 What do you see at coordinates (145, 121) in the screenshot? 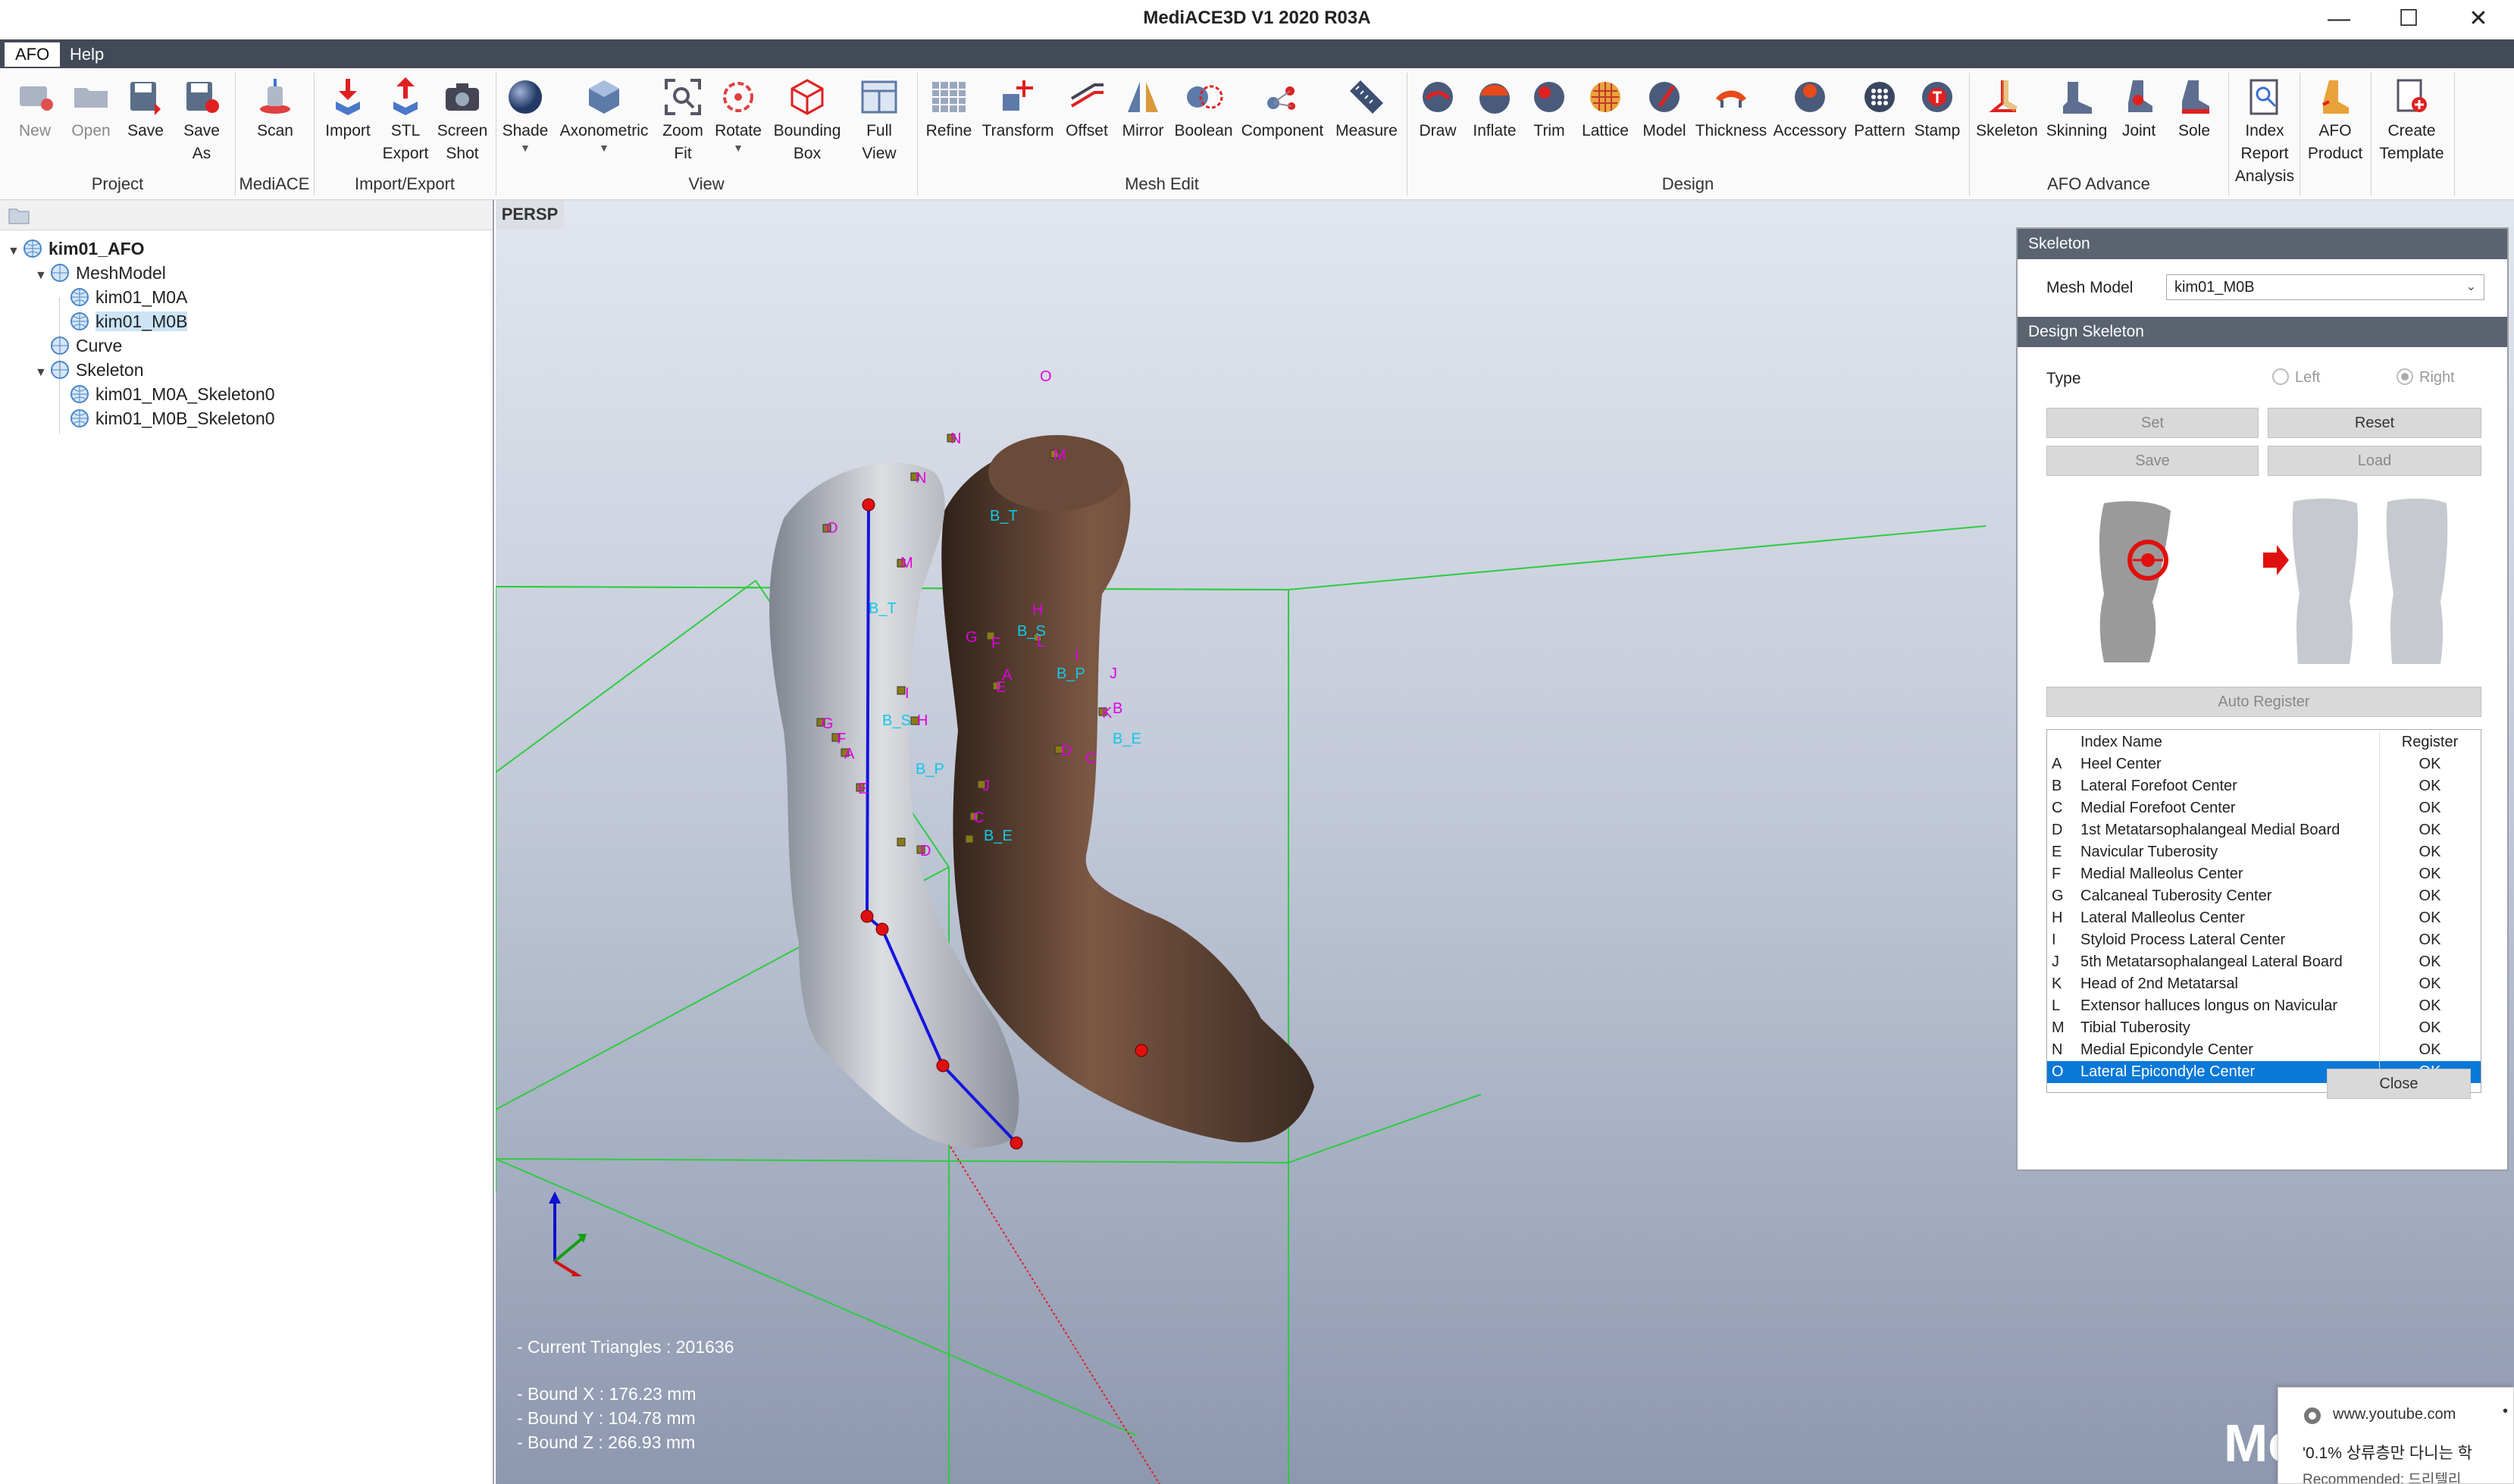
I see `save-button: Save` at bounding box center [145, 121].